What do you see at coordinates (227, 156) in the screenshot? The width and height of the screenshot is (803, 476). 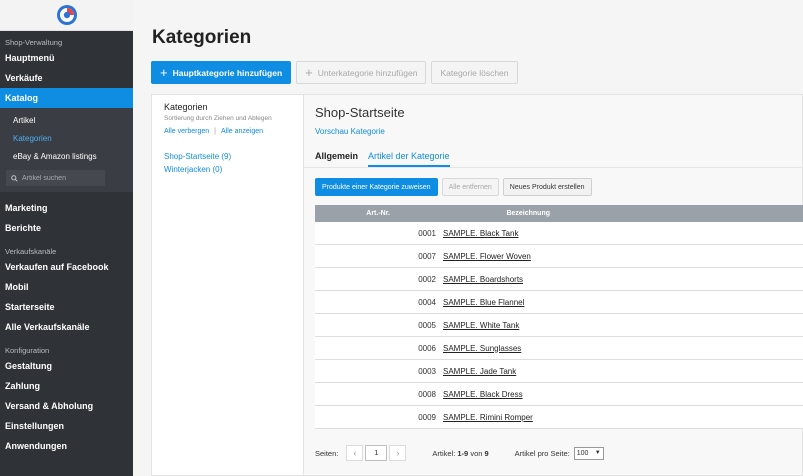 I see `category-shop-startseite: Shop-Startseite (9)` at bounding box center [227, 156].